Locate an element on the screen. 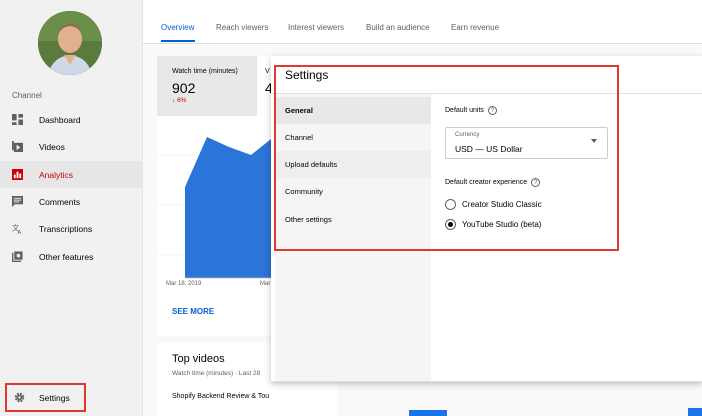 This screenshot has width=702, height=416. videos-icon is located at coordinates (17, 146).